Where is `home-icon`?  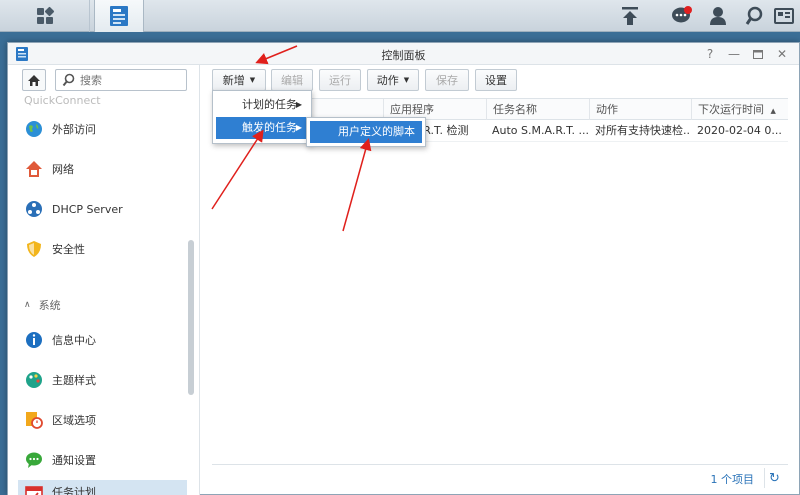 home-icon is located at coordinates (34, 80).